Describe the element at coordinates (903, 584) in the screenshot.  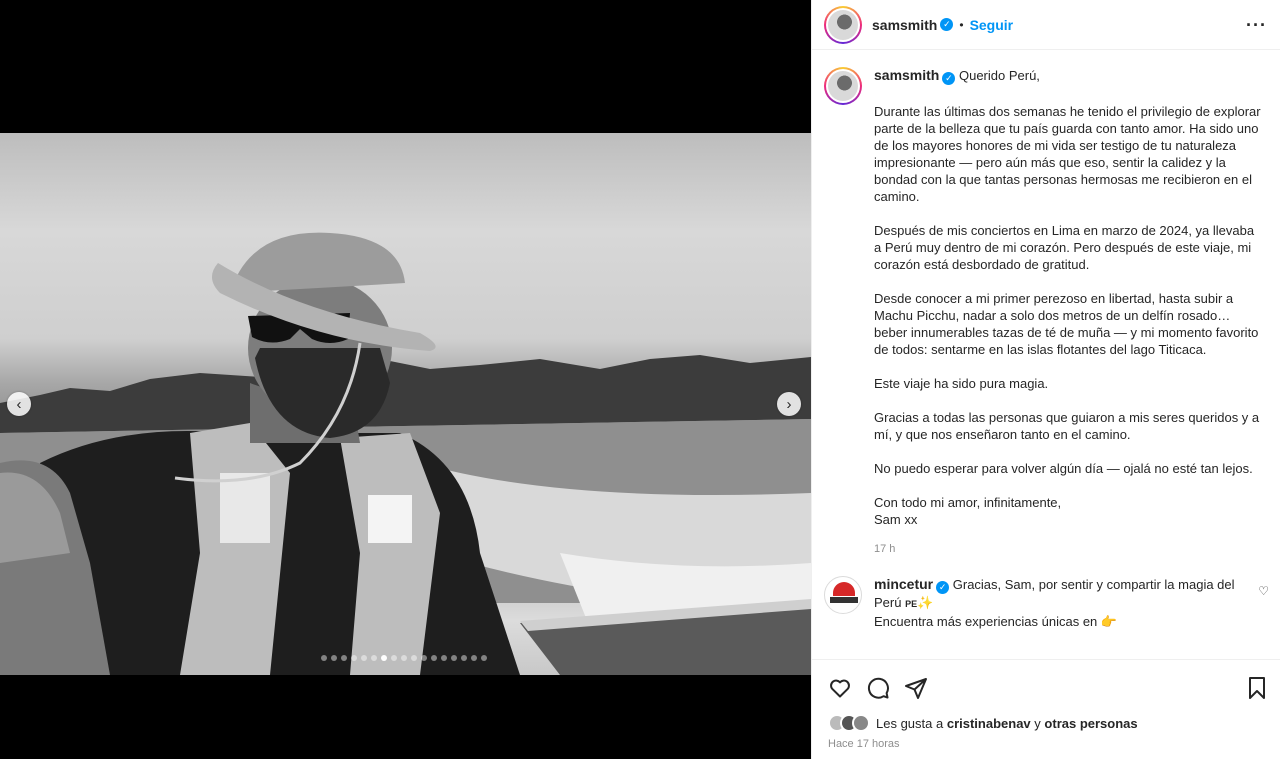
I see `commenter-username: mincetur` at that location.